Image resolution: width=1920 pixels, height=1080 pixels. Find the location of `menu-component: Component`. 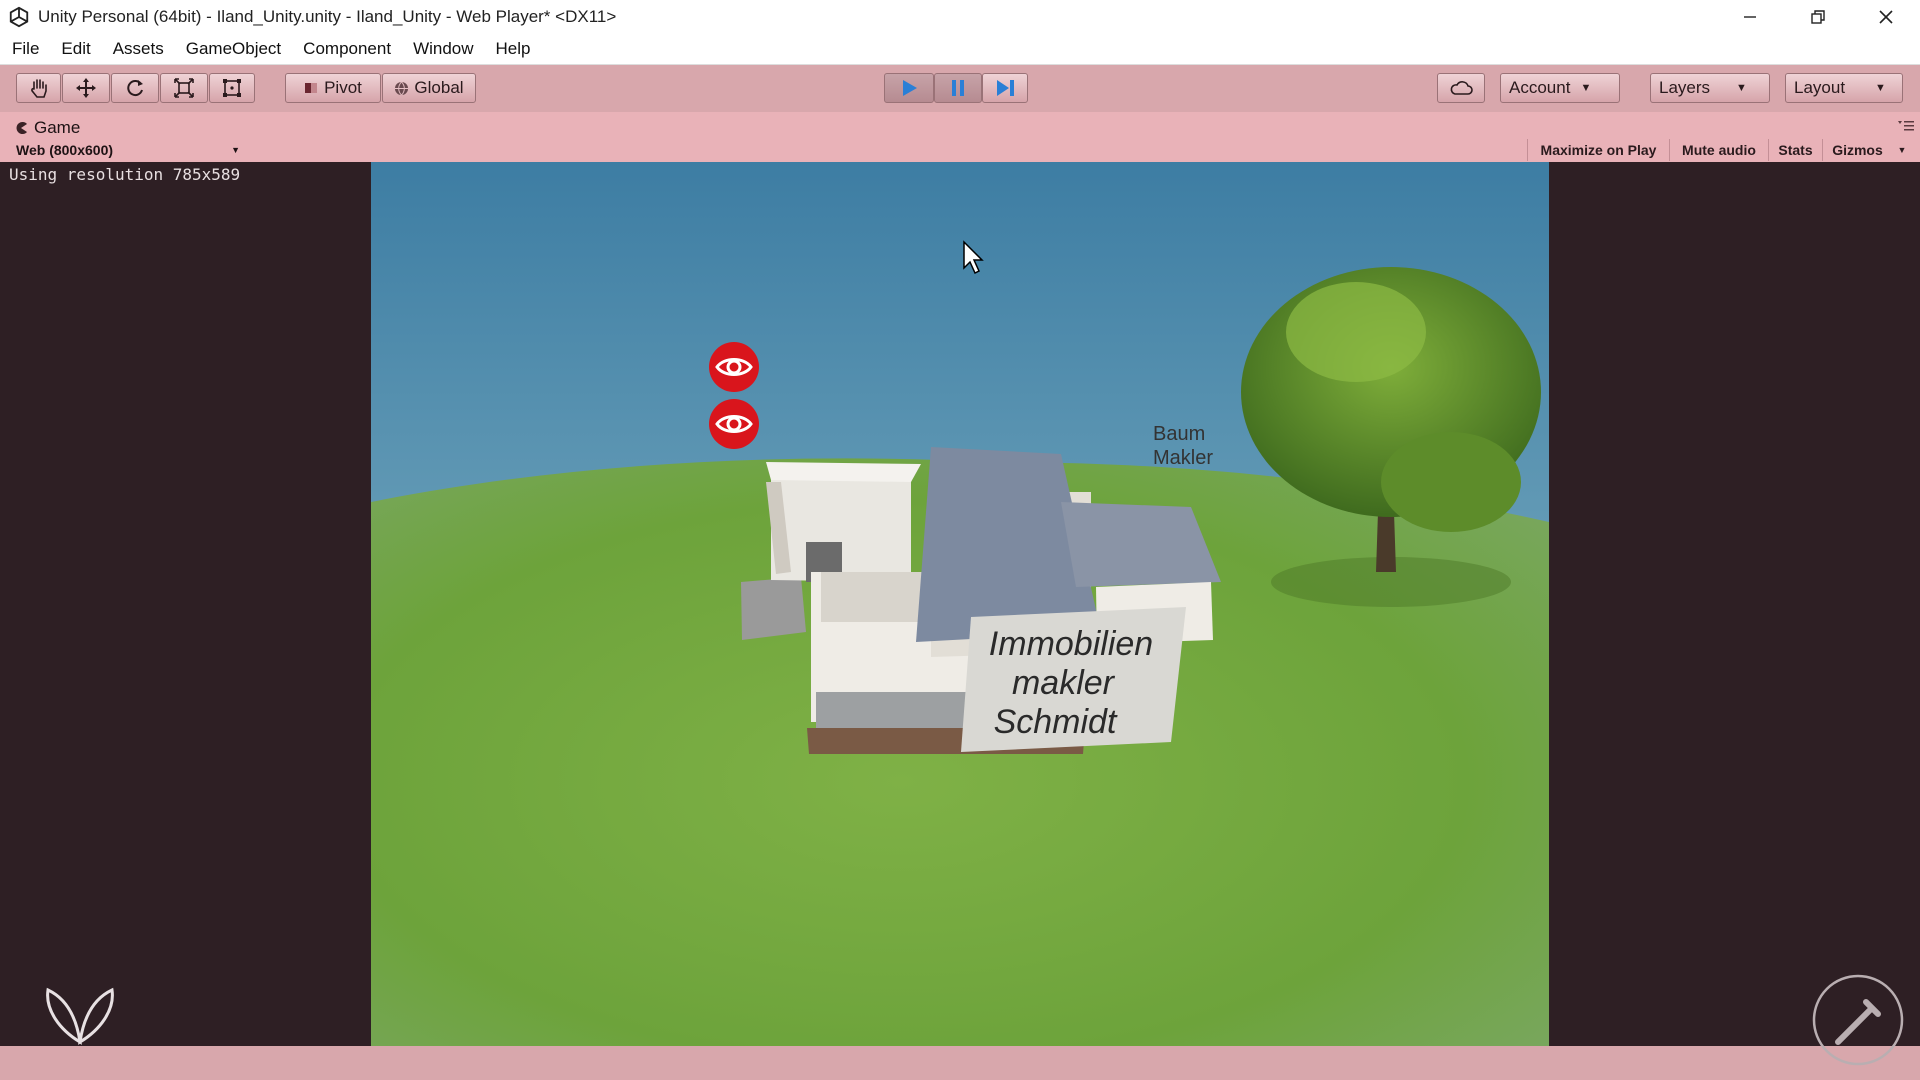

menu-component: Component is located at coordinates (347, 49).